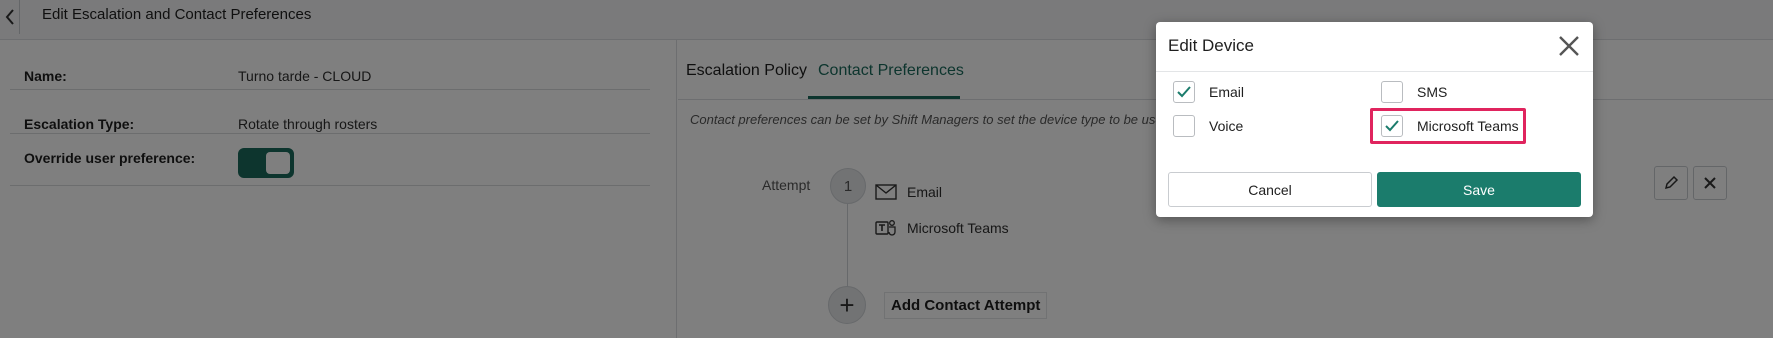 This screenshot has height=338, width=1773. I want to click on option-voice: Voice, so click(1208, 126).